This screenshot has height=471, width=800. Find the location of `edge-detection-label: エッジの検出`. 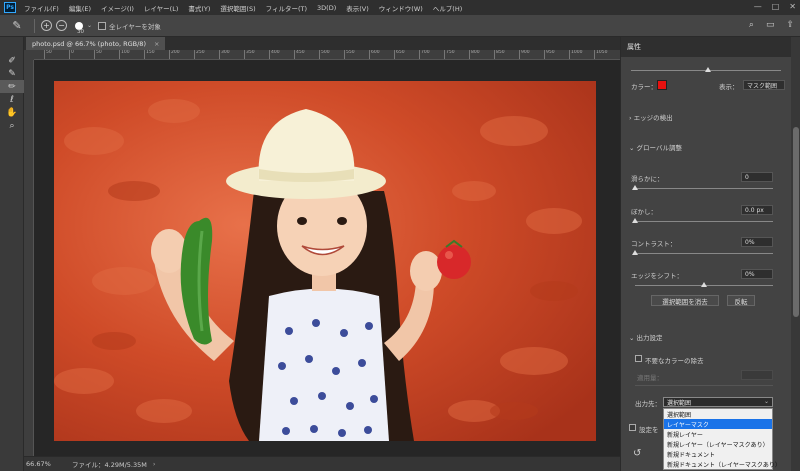

edge-detection-label: エッジの検出 is located at coordinates (653, 118).